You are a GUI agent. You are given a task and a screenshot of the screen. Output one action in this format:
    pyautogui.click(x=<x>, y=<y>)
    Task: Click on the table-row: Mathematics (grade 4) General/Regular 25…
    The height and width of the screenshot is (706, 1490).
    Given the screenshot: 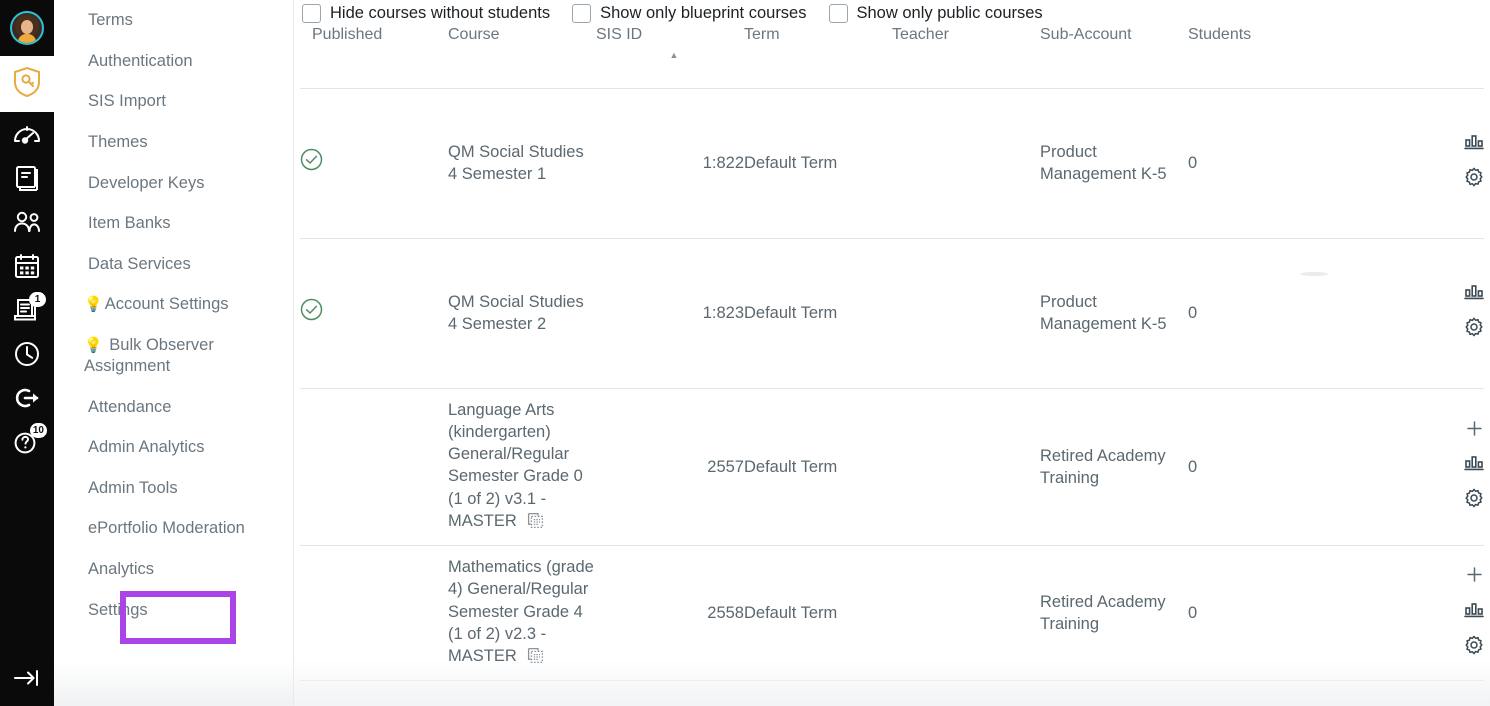 What is the action you would take?
    pyautogui.click(x=892, y=693)
    